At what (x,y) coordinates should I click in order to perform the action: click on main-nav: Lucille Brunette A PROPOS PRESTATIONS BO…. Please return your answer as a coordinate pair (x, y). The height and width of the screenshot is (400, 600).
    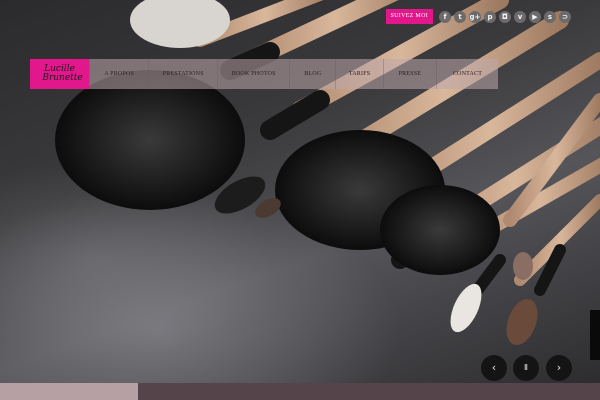
    Looking at the image, I should click on (264, 74).